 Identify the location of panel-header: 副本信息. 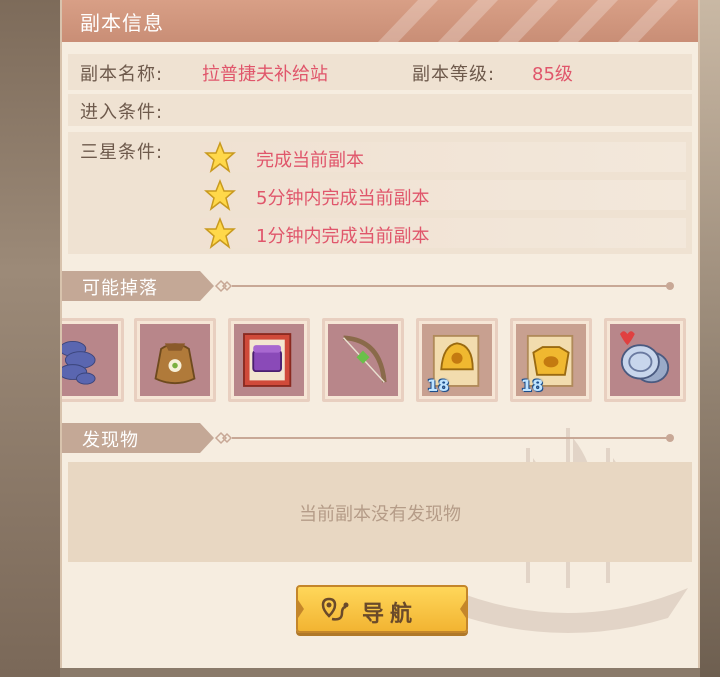
(380, 21).